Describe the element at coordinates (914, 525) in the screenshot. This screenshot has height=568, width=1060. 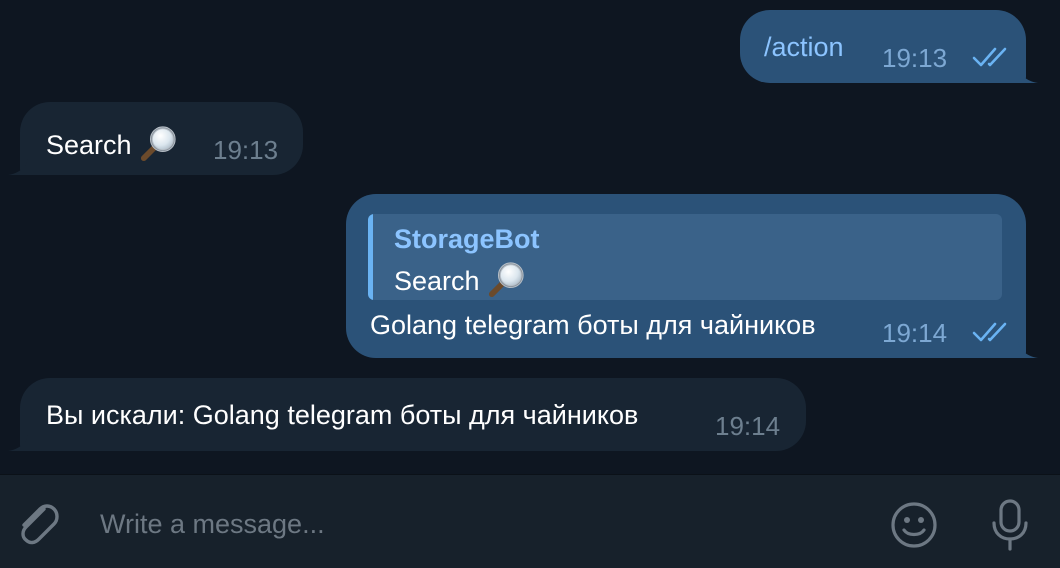
I see `smiley-icon` at that location.